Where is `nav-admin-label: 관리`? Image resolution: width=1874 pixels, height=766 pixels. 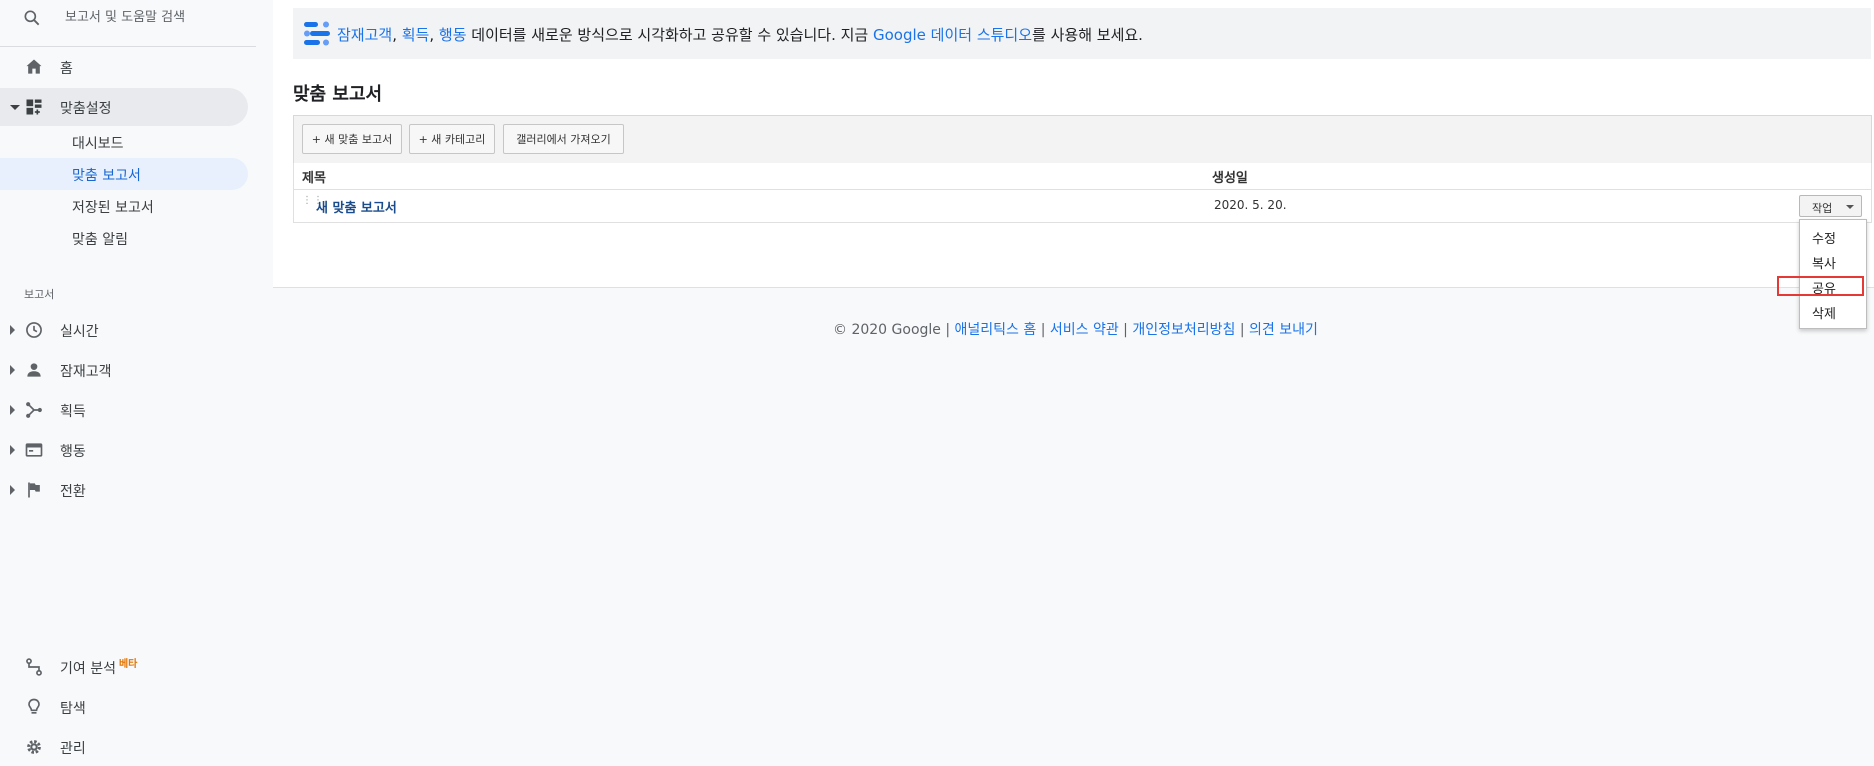 nav-admin-label: 관리 is located at coordinates (73, 749).